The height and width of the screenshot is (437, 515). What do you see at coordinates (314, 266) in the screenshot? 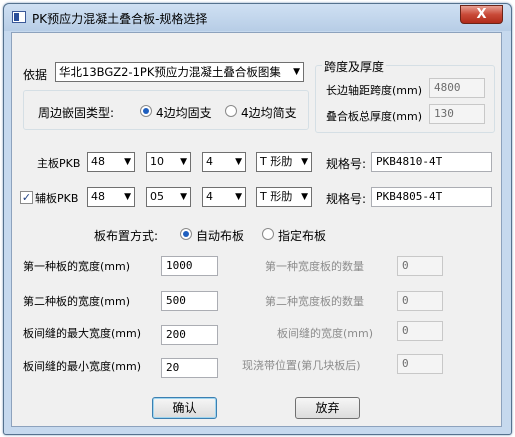
I see `first-count-label: 第一种宽度板的数量` at bounding box center [314, 266].